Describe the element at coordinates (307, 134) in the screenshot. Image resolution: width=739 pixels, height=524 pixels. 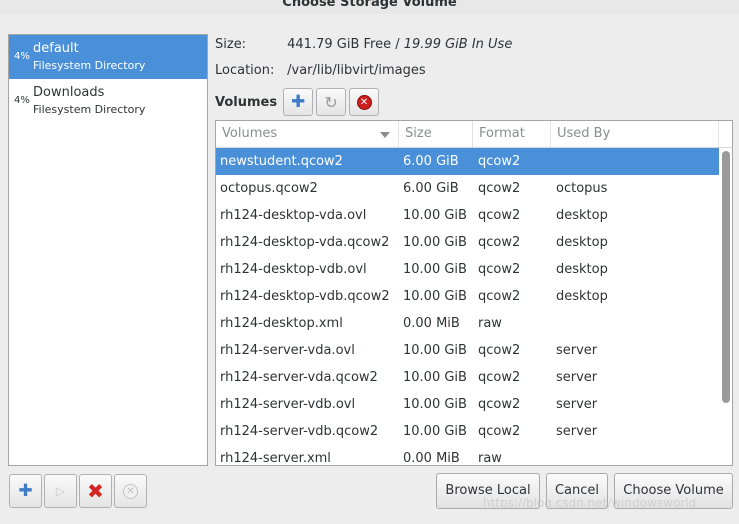
I see `column-header-volumes: Volumes` at that location.